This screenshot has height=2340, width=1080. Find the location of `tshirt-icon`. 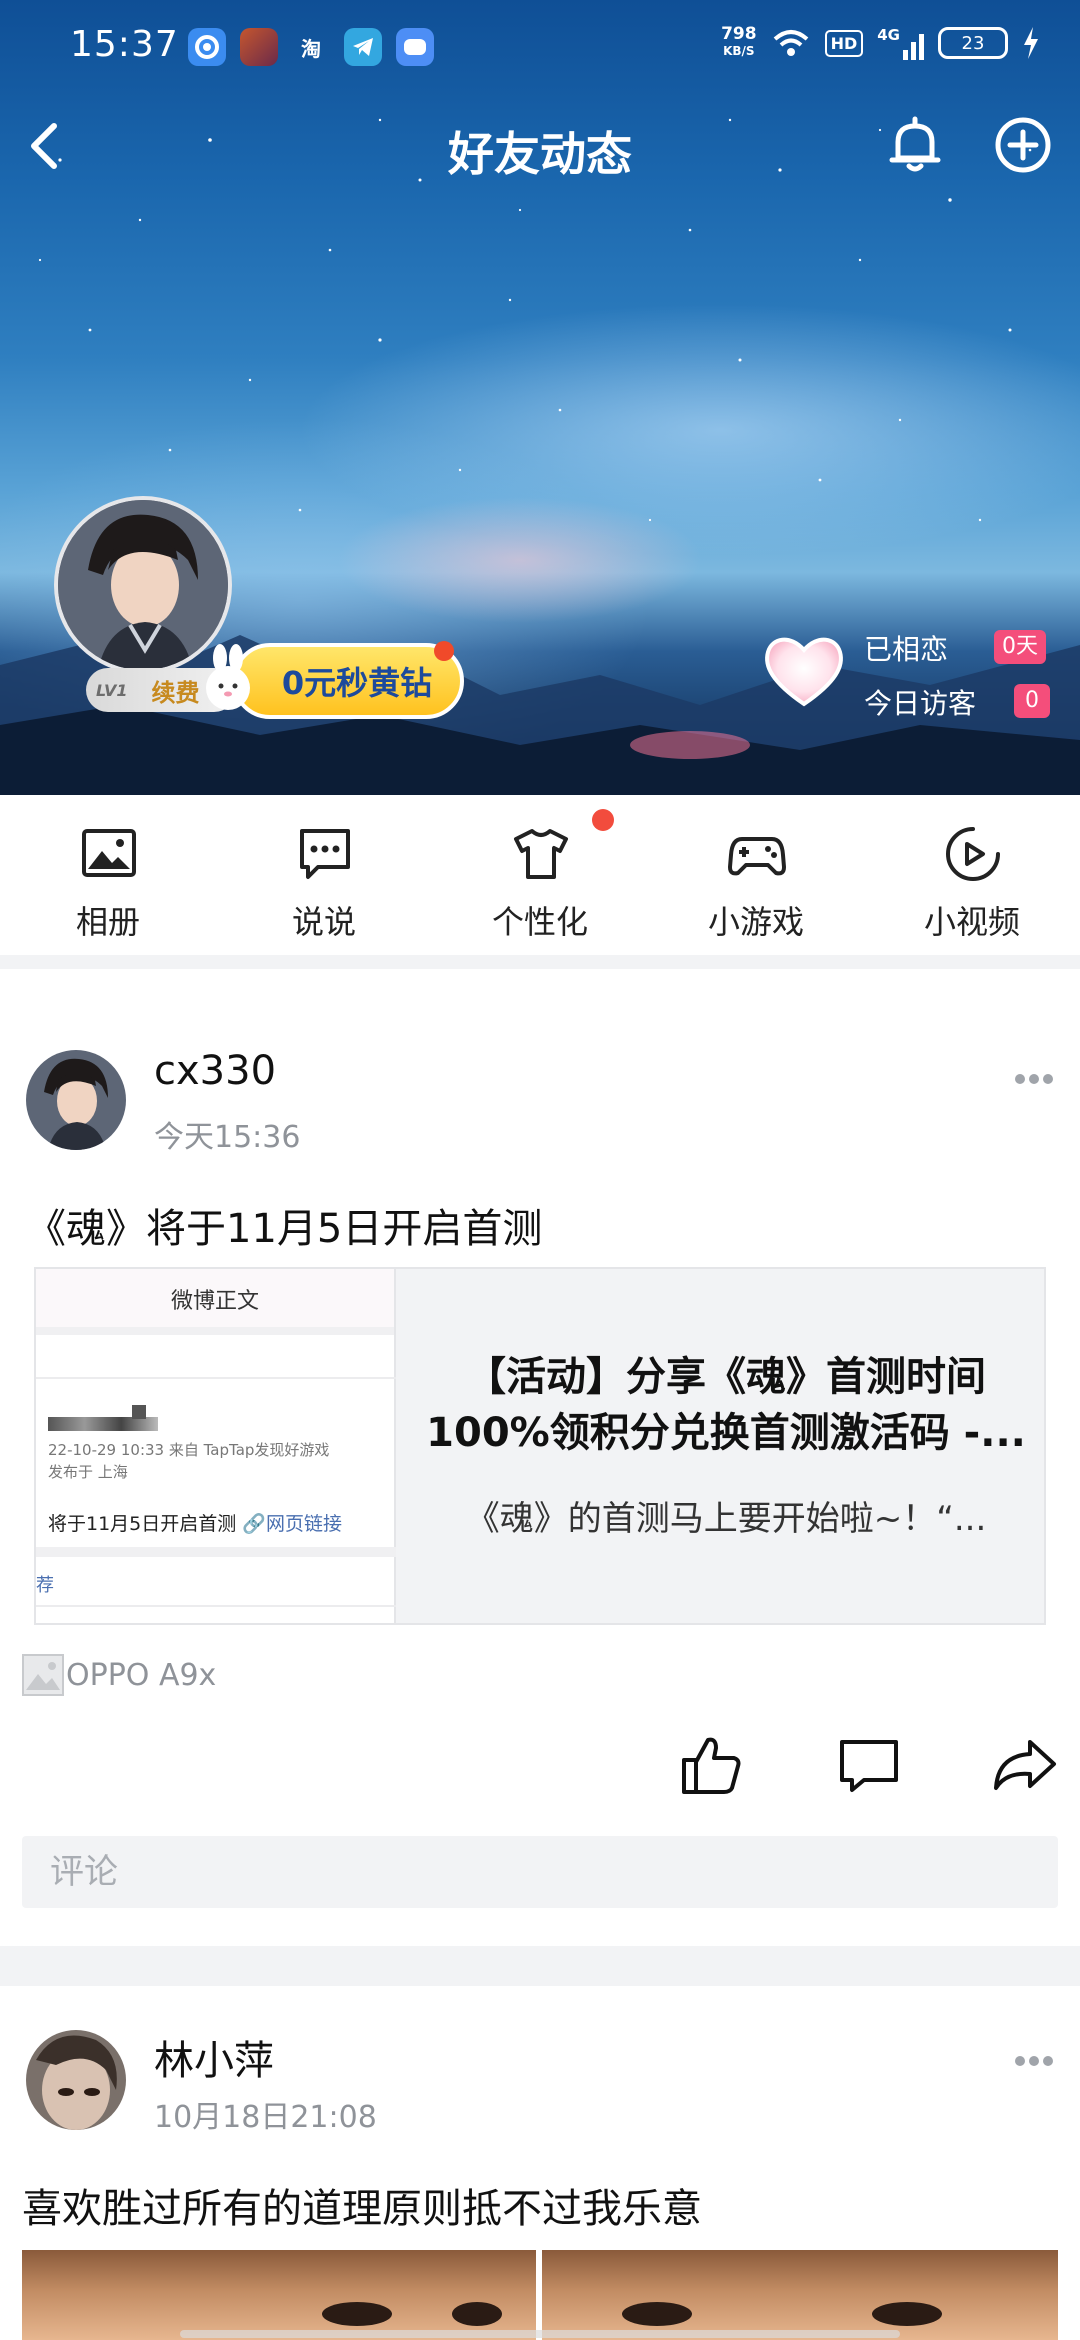

tshirt-icon is located at coordinates (541, 854).